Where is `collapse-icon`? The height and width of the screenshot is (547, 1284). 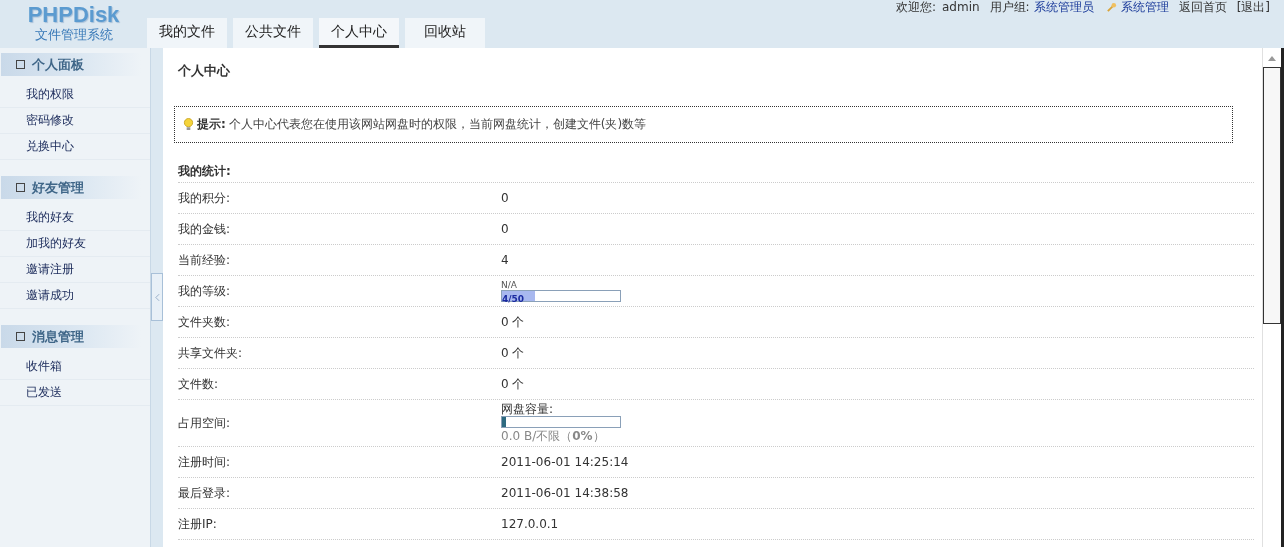
collapse-icon is located at coordinates (157, 297).